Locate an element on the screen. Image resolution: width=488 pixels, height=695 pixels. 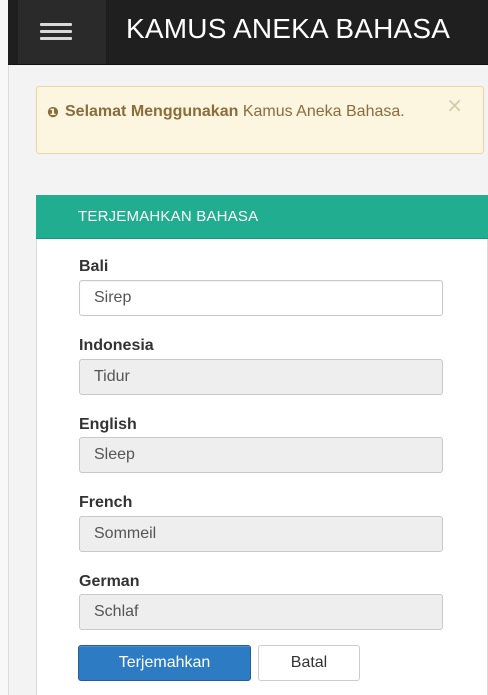
indonesia-label: Indonesia is located at coordinates (116, 345).